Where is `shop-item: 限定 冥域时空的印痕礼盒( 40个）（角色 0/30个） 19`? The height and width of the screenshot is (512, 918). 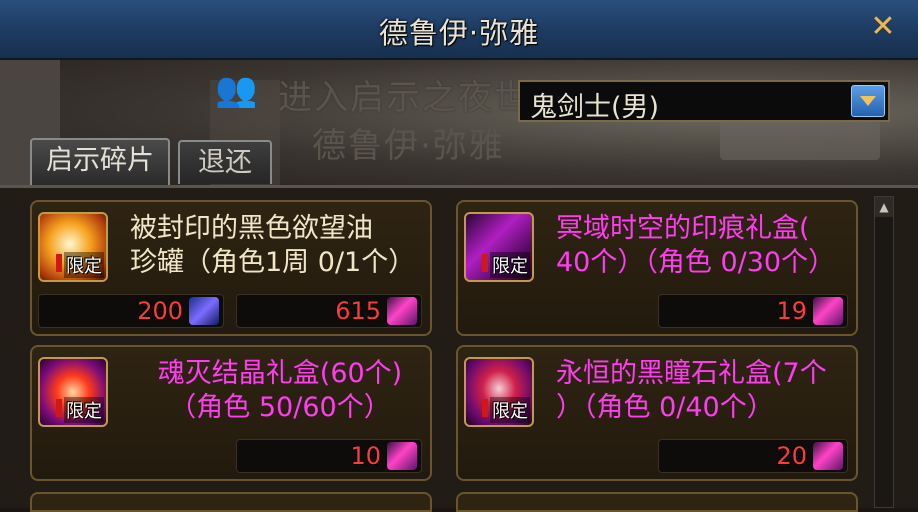 shop-item: 限定 冥域时空的印痕礼盒( 40个）（角色 0/30个） 19 is located at coordinates (657, 268).